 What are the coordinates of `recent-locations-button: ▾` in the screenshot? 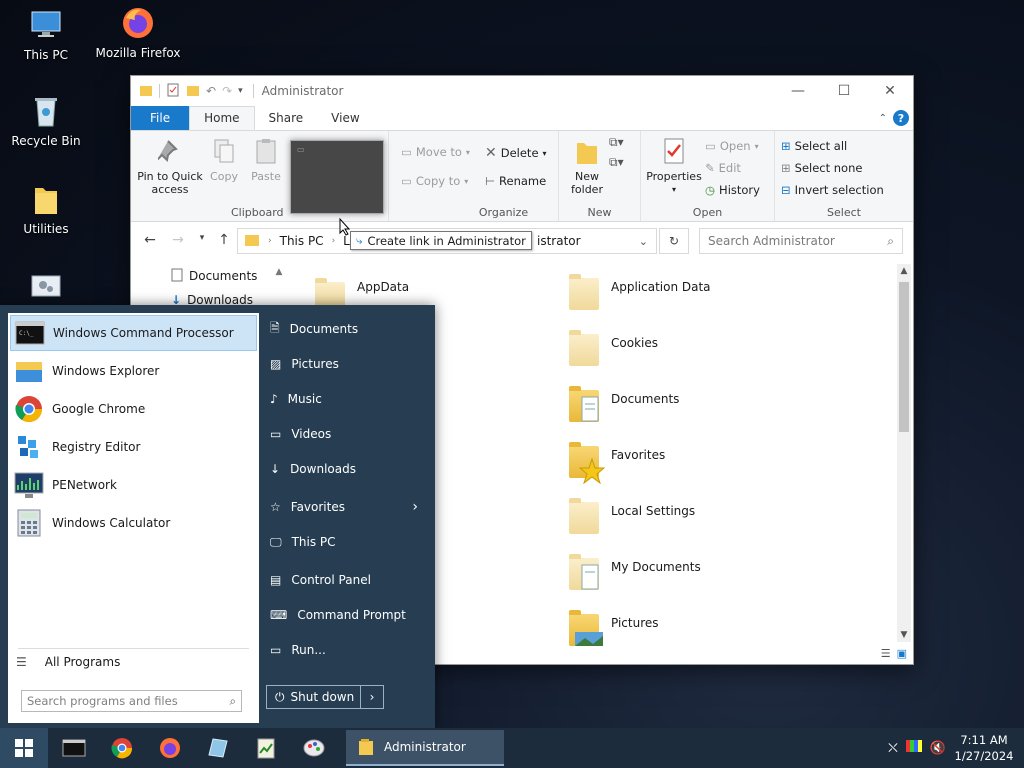 It's located at (202, 238).